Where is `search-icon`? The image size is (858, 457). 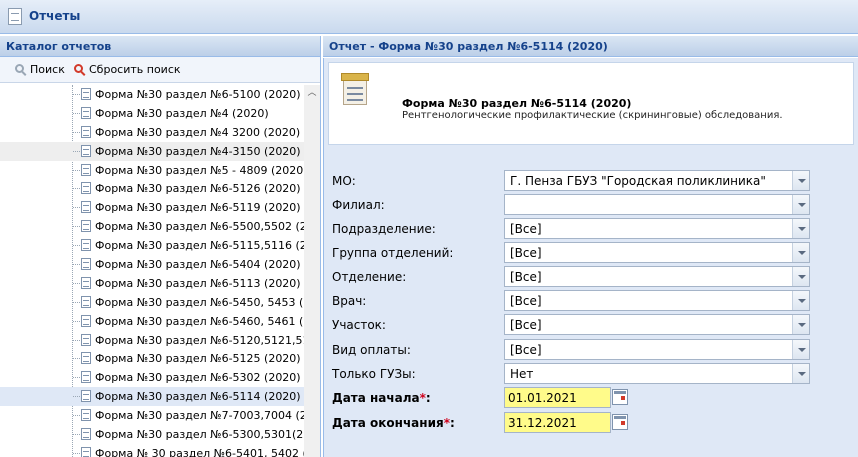 search-icon is located at coordinates (21, 69).